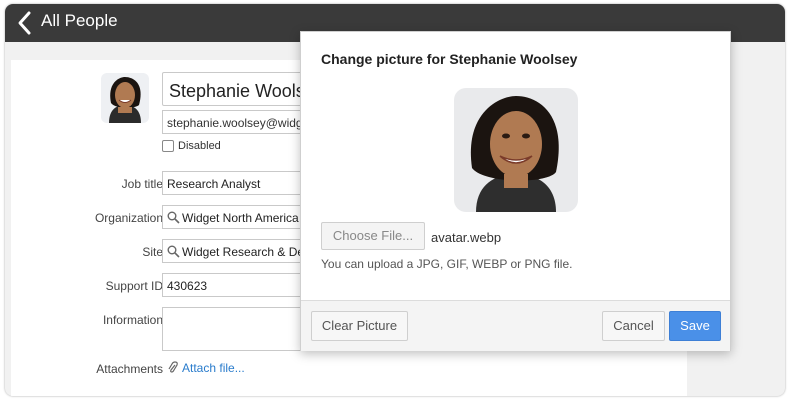 This screenshot has width=790, height=400. I want to click on paperclip-icon, so click(173, 367).